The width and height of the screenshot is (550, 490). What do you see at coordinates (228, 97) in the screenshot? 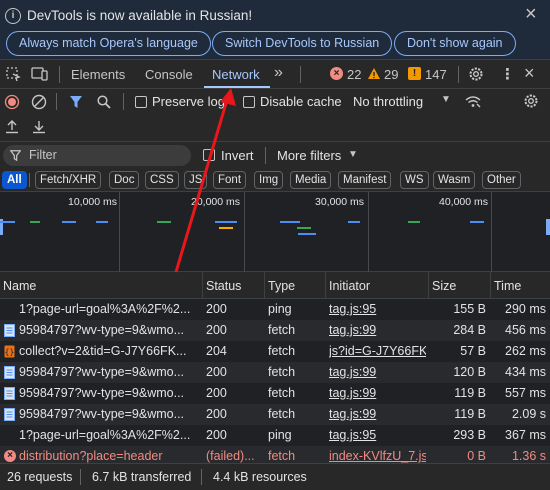
I see `annotation-arrow-head` at bounding box center [228, 97].